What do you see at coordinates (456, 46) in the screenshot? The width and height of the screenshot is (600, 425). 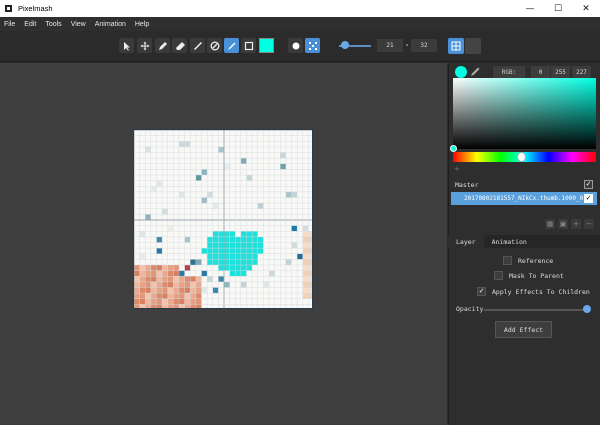 I see `grid-view-button` at bounding box center [456, 46].